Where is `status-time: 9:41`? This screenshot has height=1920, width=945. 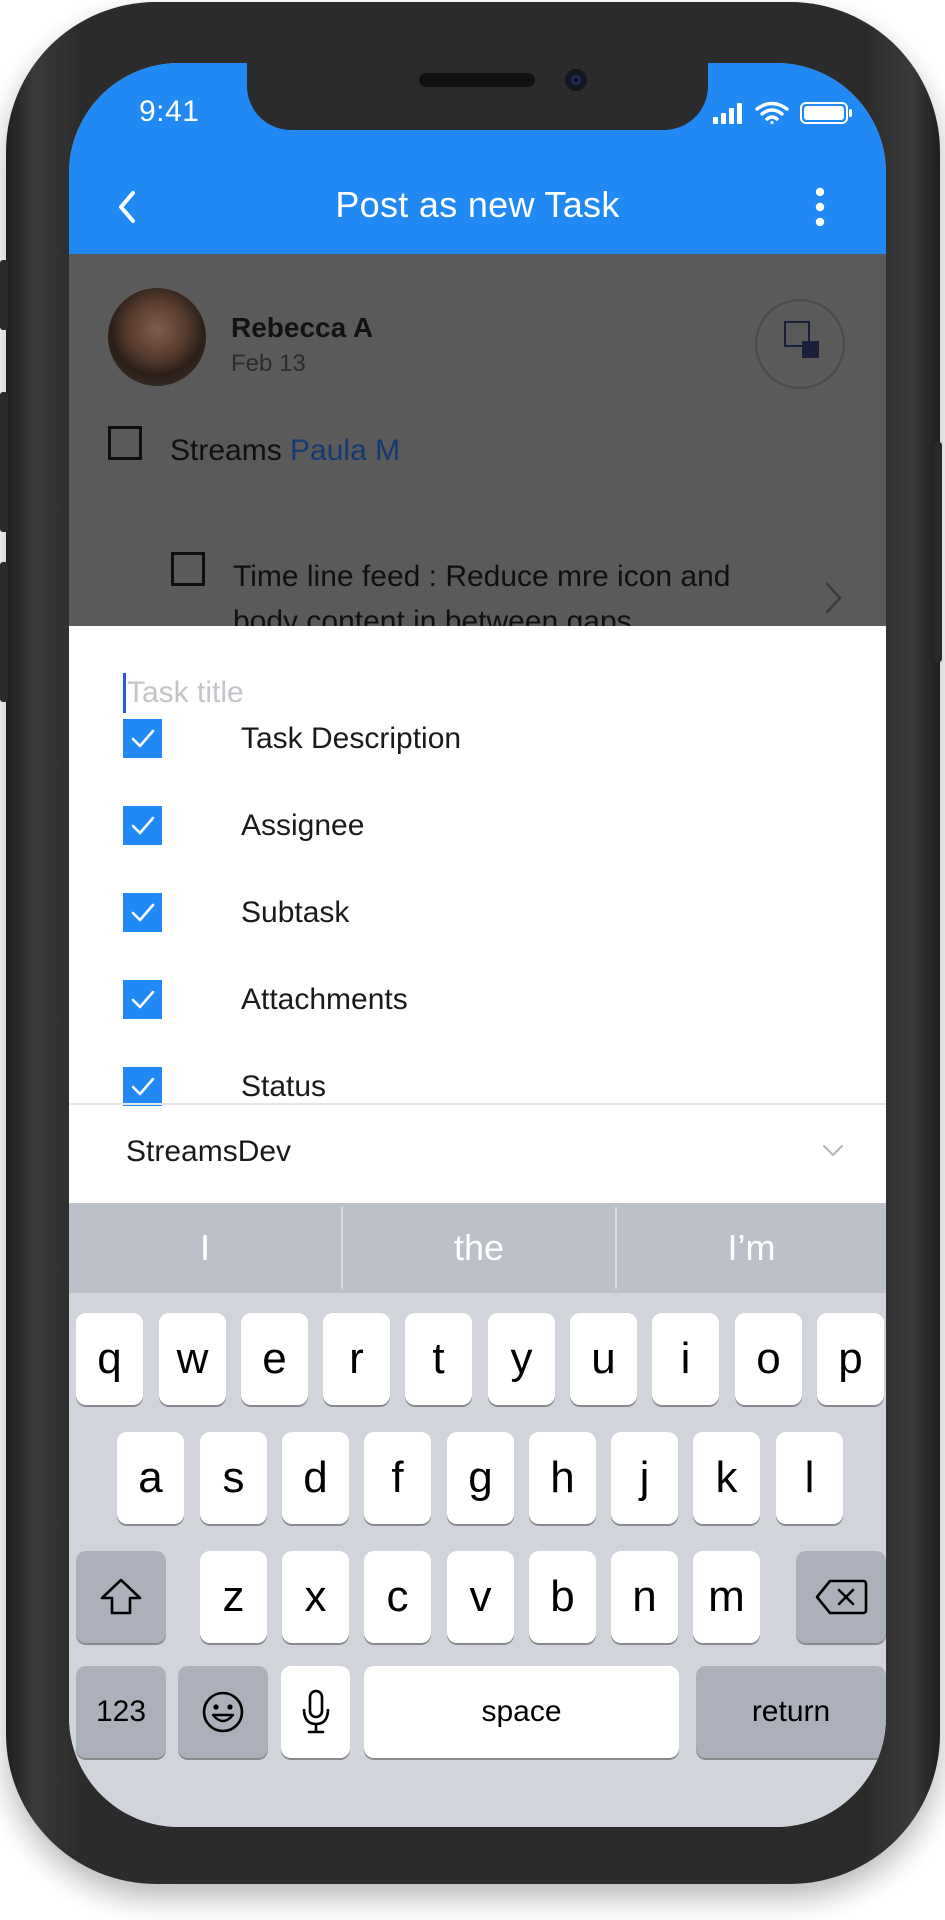
status-time: 9:41 is located at coordinates (169, 111).